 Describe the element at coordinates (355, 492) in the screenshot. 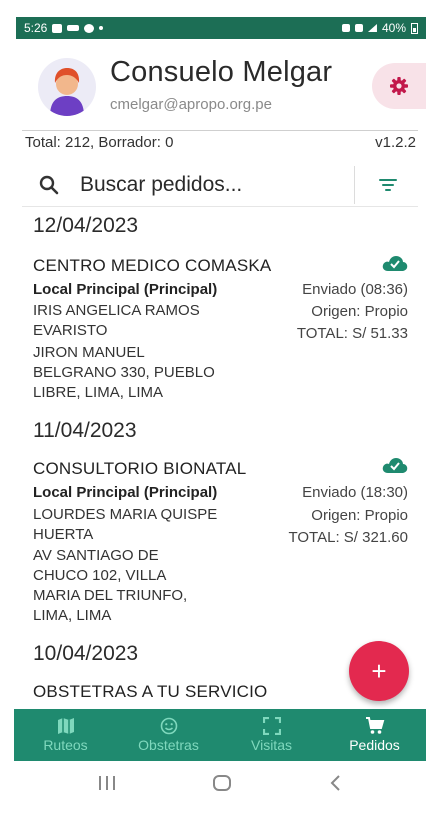

I see `order-status: Enviado (18:30)` at that location.